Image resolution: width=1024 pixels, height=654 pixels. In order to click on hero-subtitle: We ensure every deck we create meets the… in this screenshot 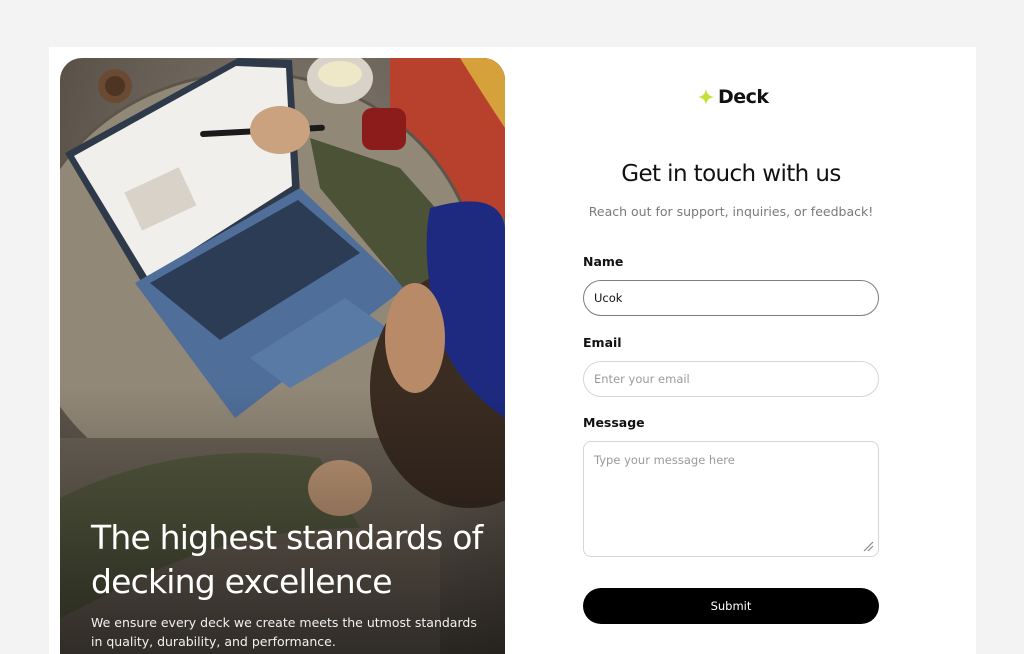, I will do `click(284, 632)`.